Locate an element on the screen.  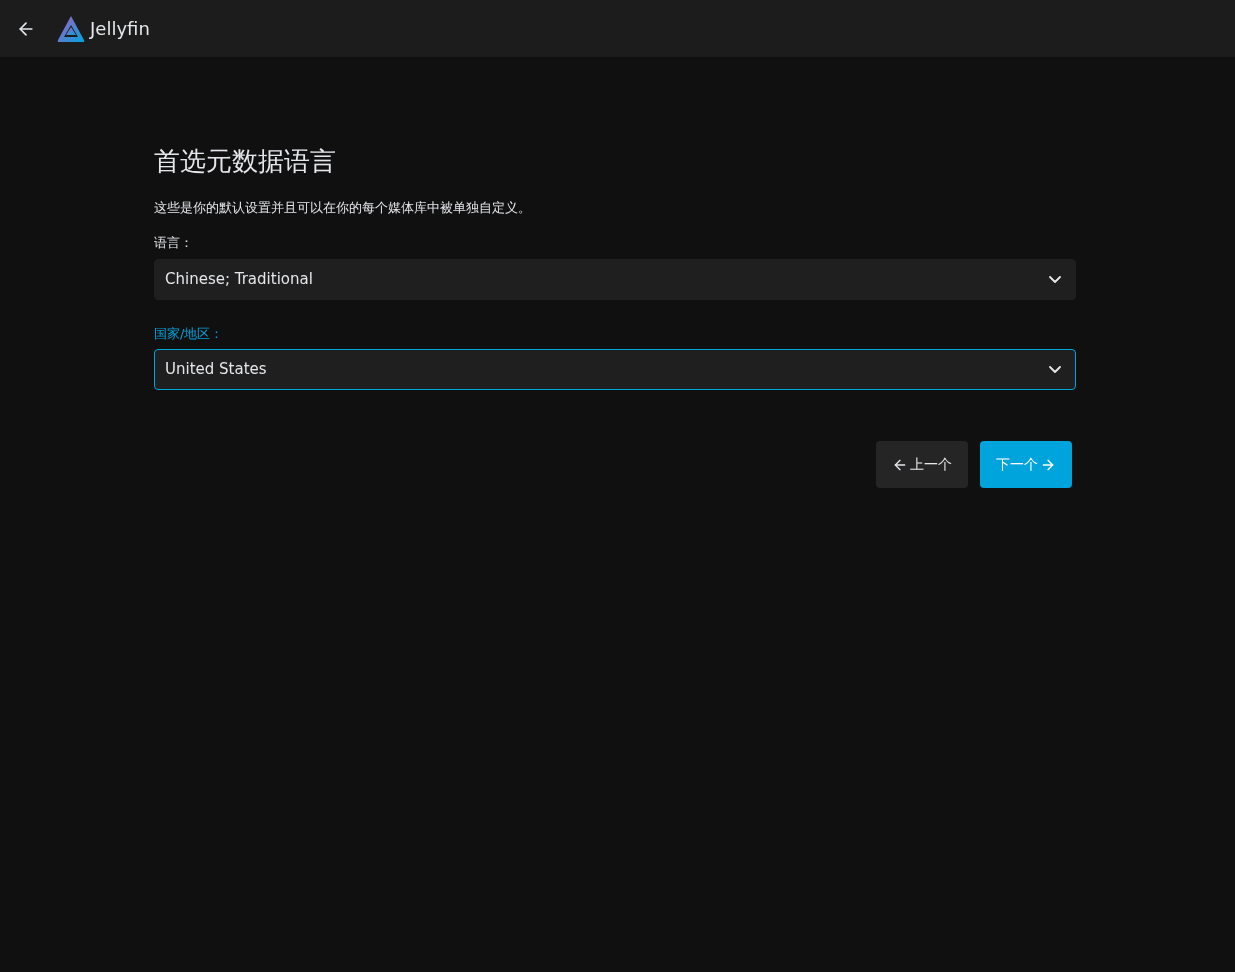
select-field: Chinese; Traditional is located at coordinates (615, 279).